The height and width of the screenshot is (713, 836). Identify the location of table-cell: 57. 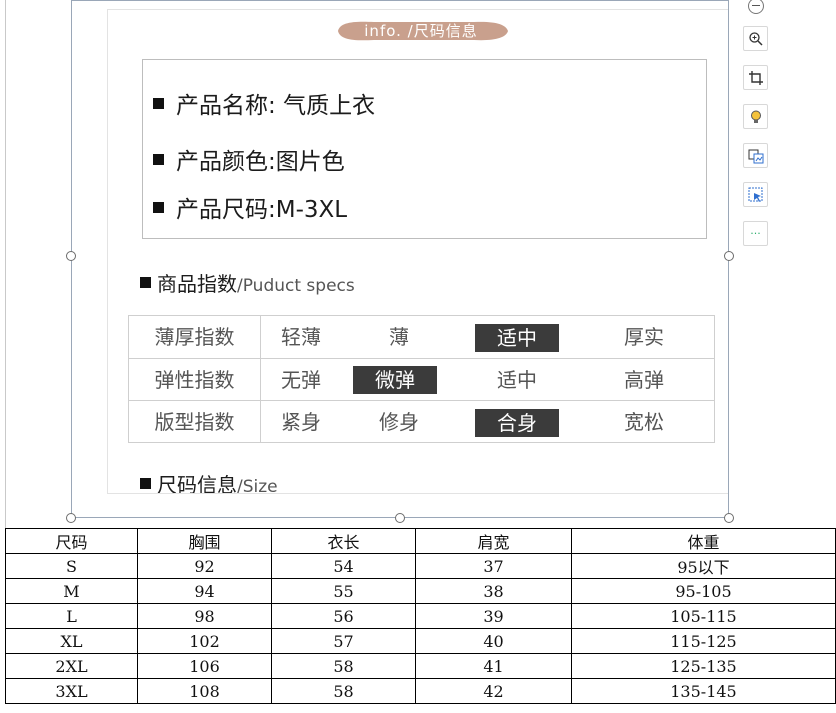
(343, 641).